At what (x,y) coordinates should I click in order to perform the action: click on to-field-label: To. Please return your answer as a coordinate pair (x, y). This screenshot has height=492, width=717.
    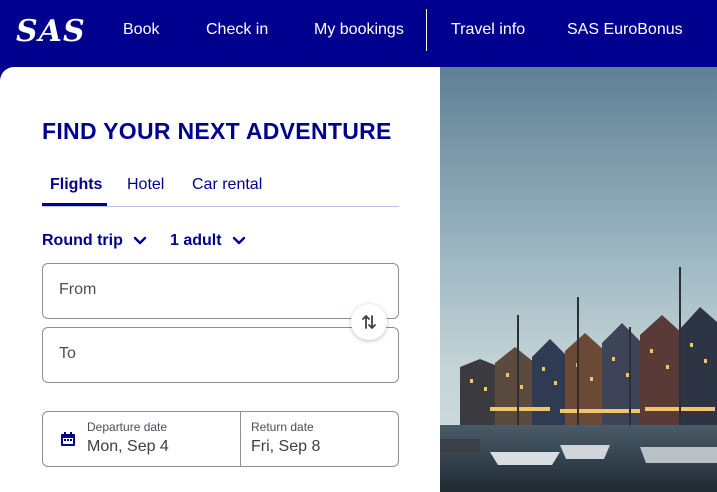
    Looking at the image, I should click on (67, 353).